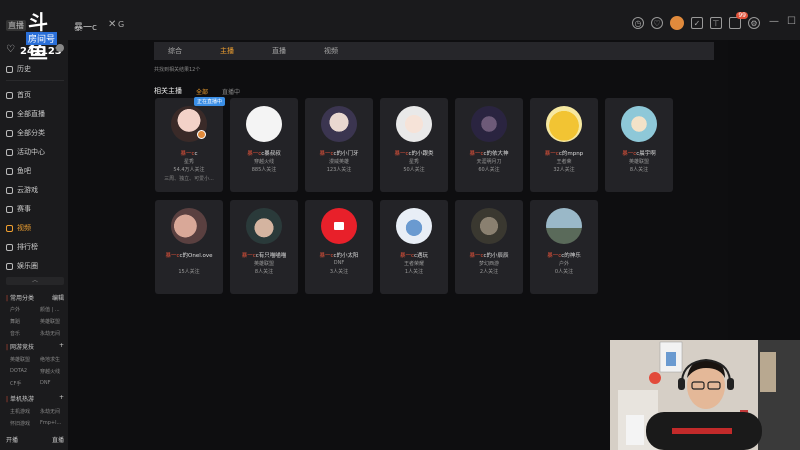 The height and width of the screenshot is (450, 800). I want to click on heart-icon: ♡, so click(657, 23).